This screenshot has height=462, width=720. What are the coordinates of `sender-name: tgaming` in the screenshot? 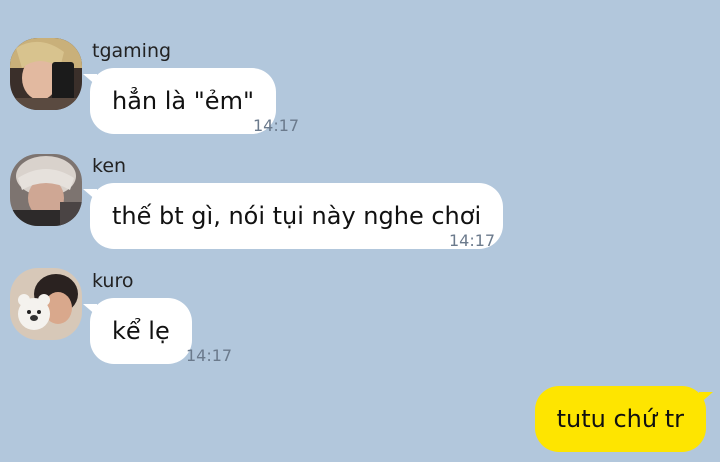 It's located at (132, 51).